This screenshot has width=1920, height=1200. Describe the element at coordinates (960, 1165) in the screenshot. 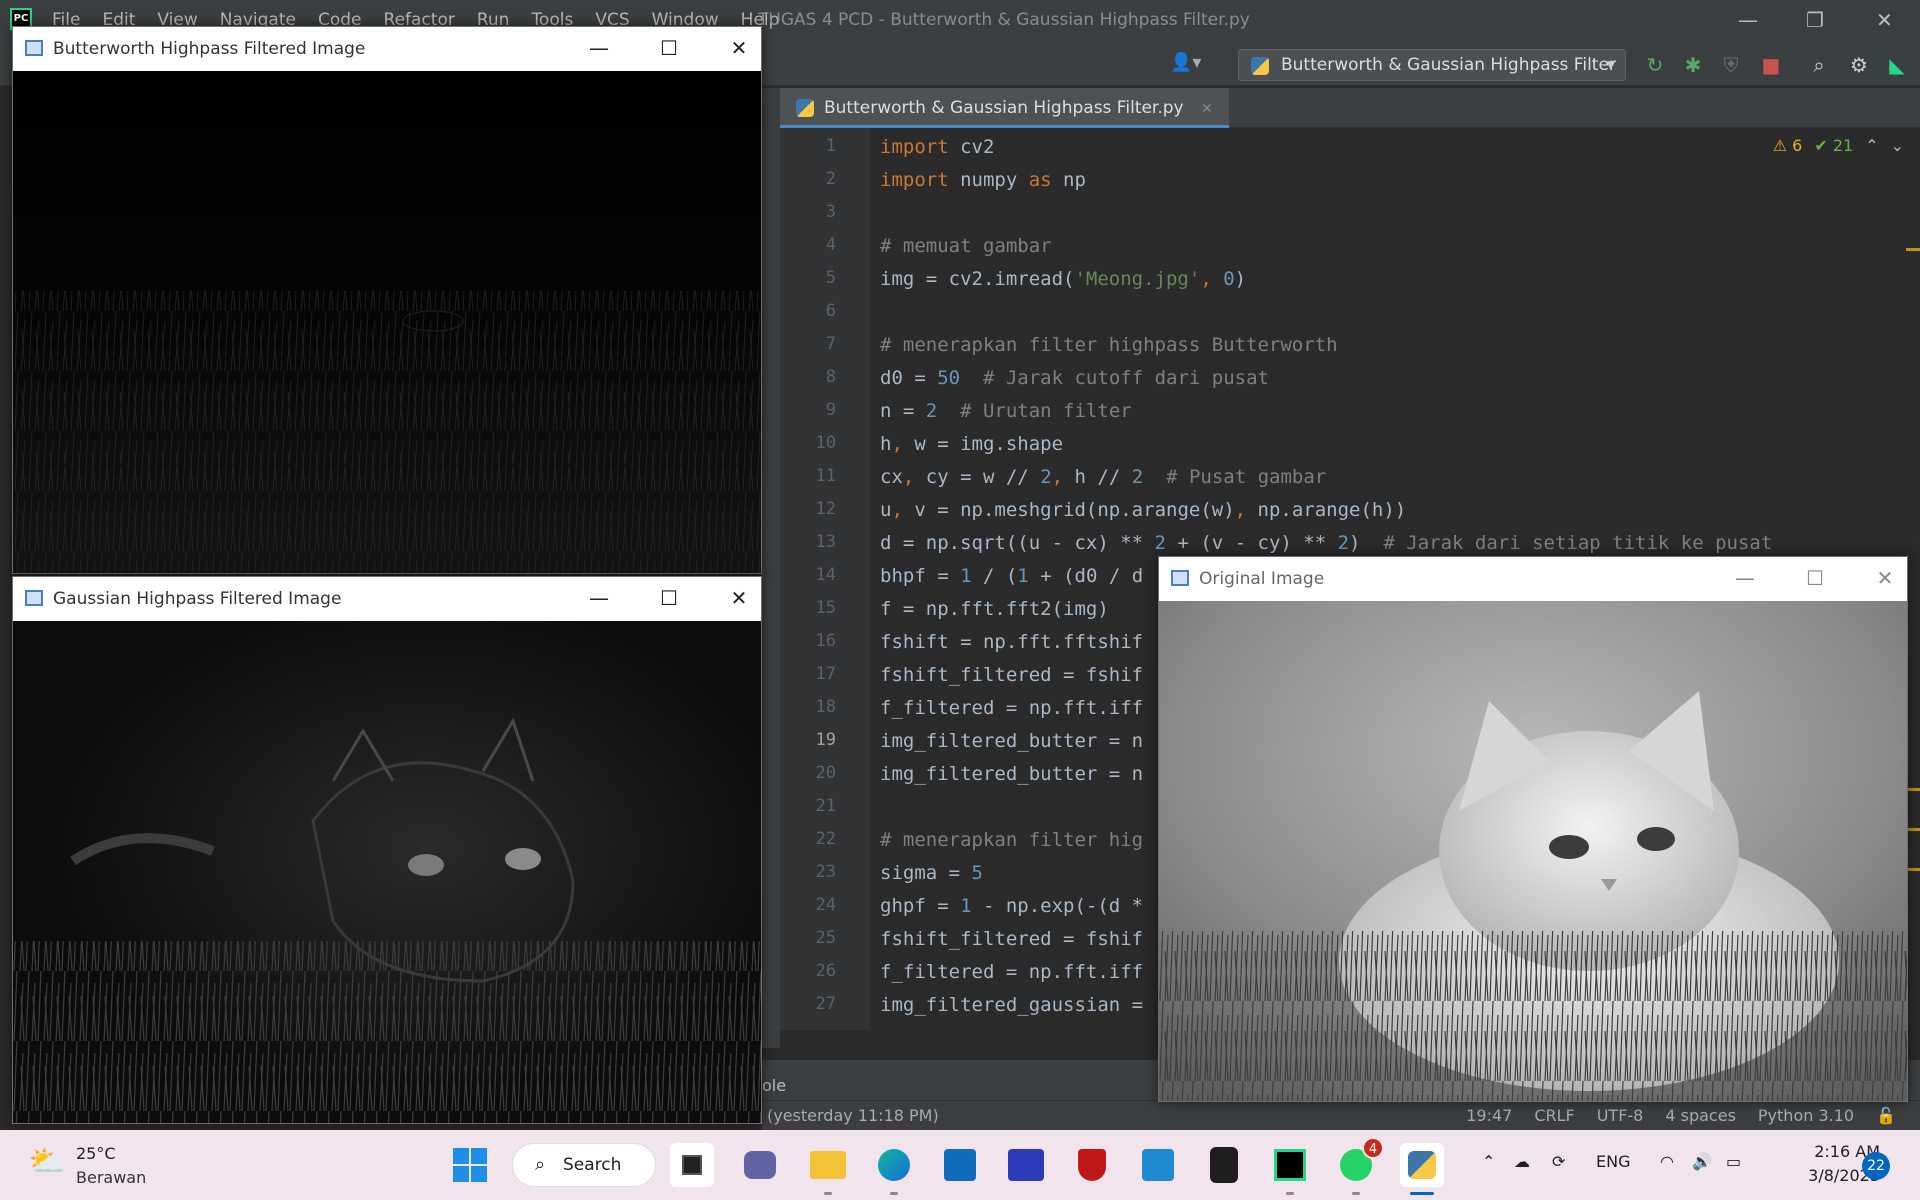

I see `microsoft-store-icon` at that location.